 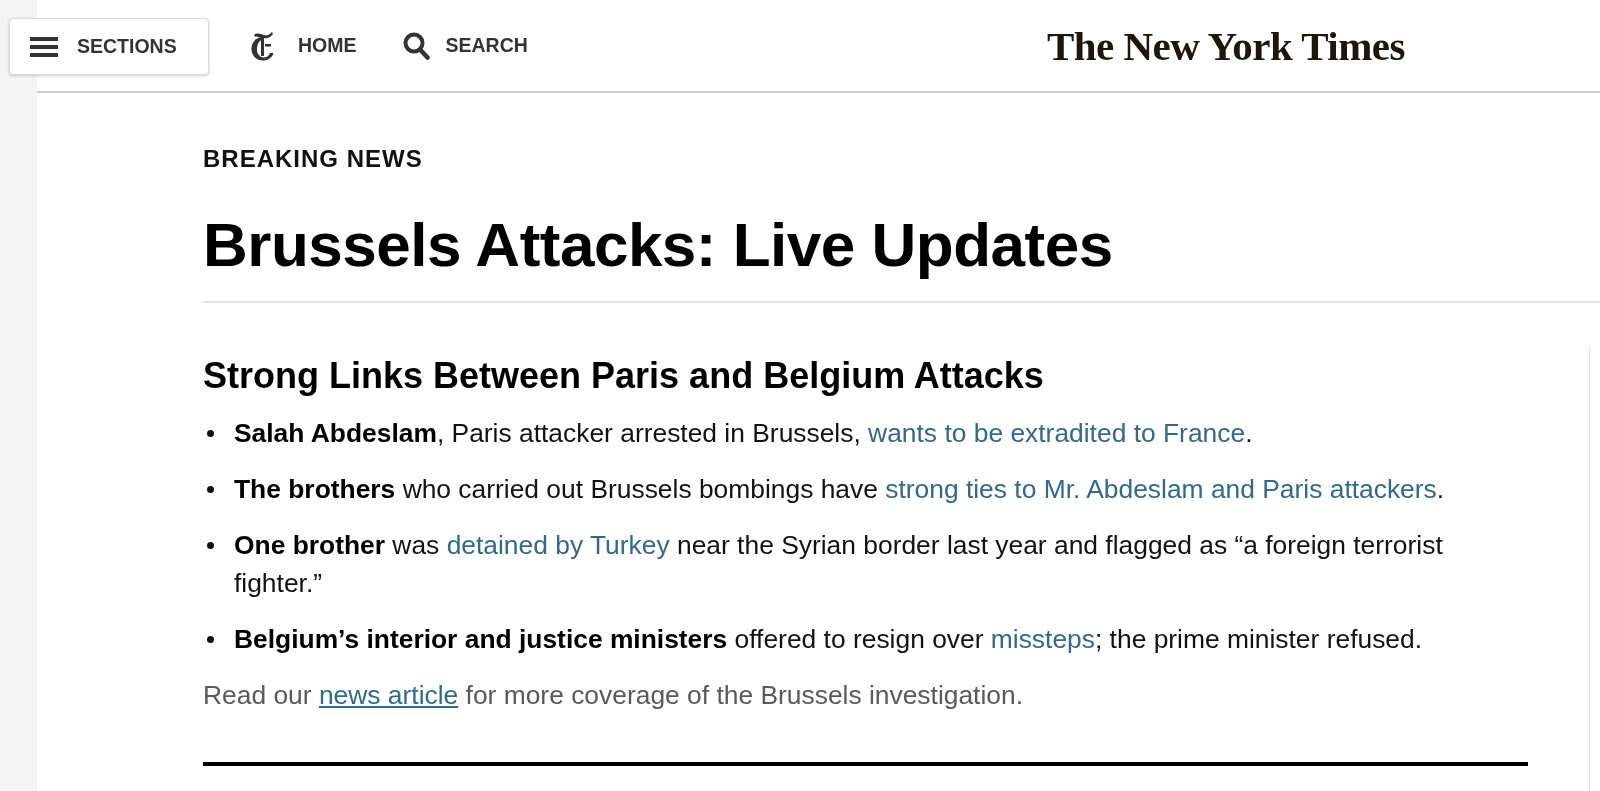 I want to click on logo-icon, so click(x=262, y=45).